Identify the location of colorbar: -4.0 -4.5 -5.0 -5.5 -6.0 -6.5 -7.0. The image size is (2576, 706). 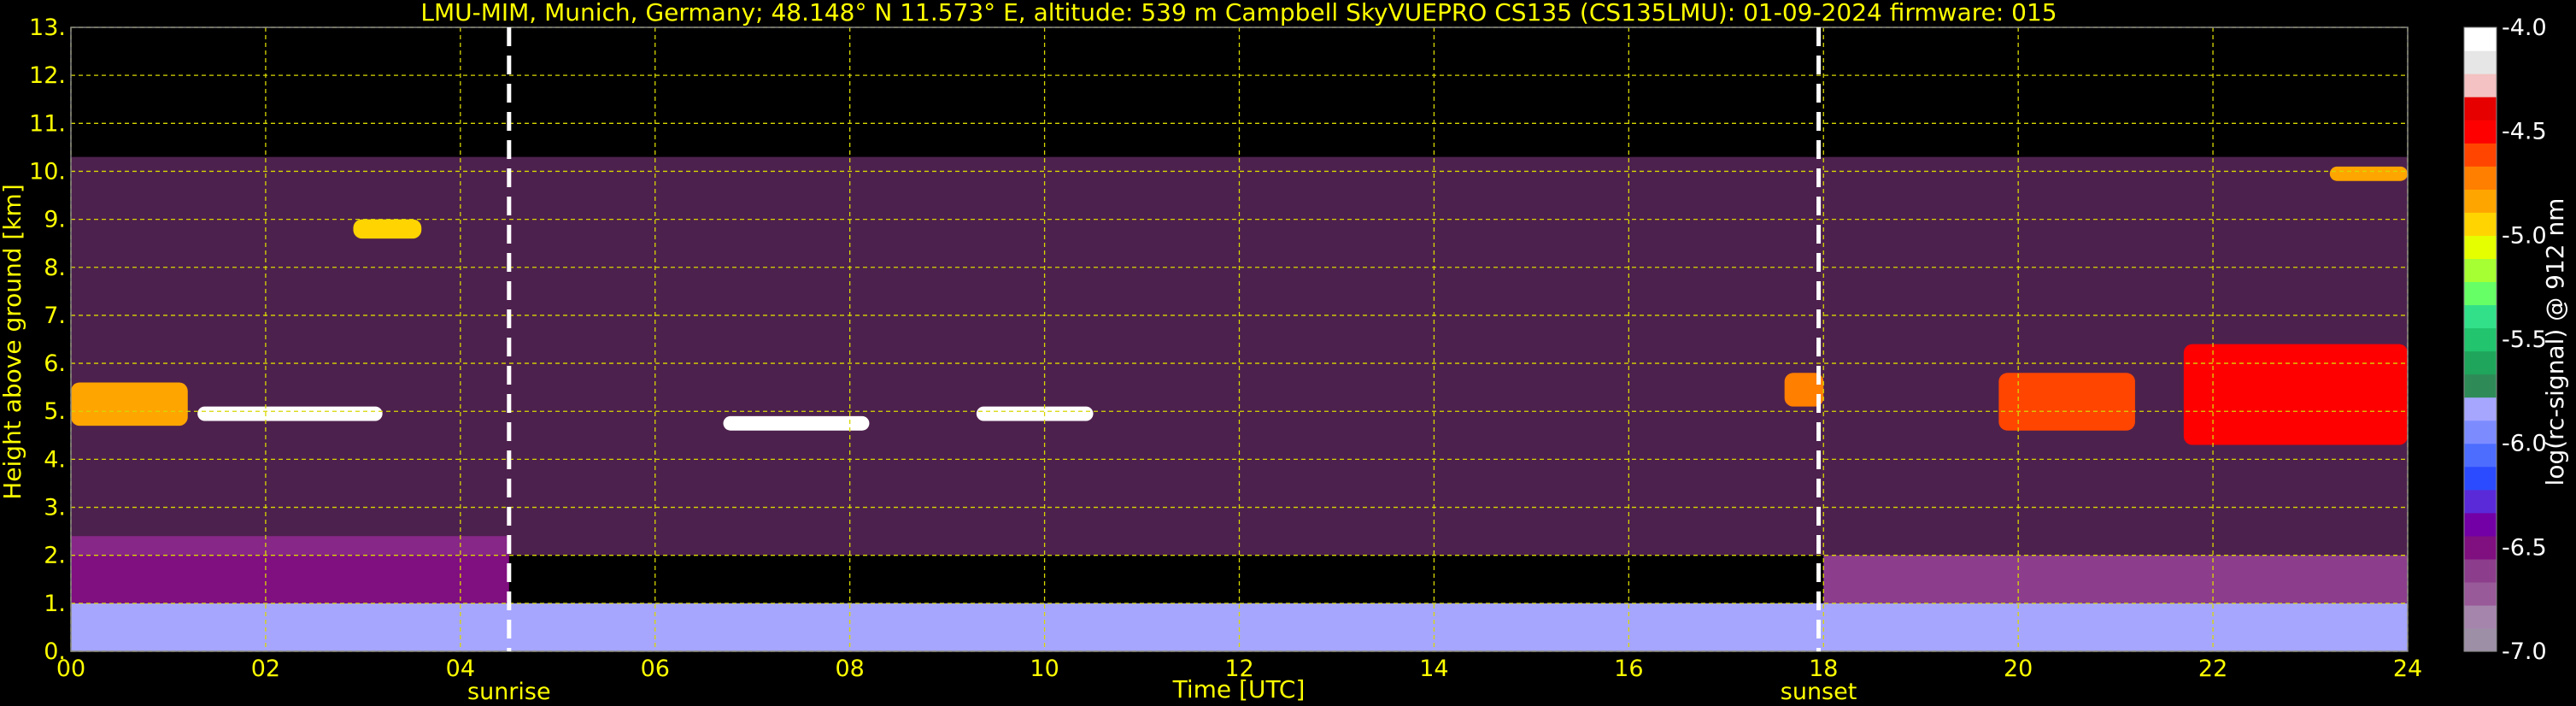
(2505, 340).